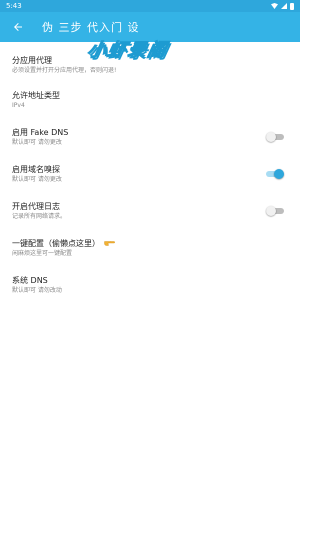 This screenshot has height=533, width=320. I want to click on page-title: 伪 三步 代入门 设, so click(91, 27).